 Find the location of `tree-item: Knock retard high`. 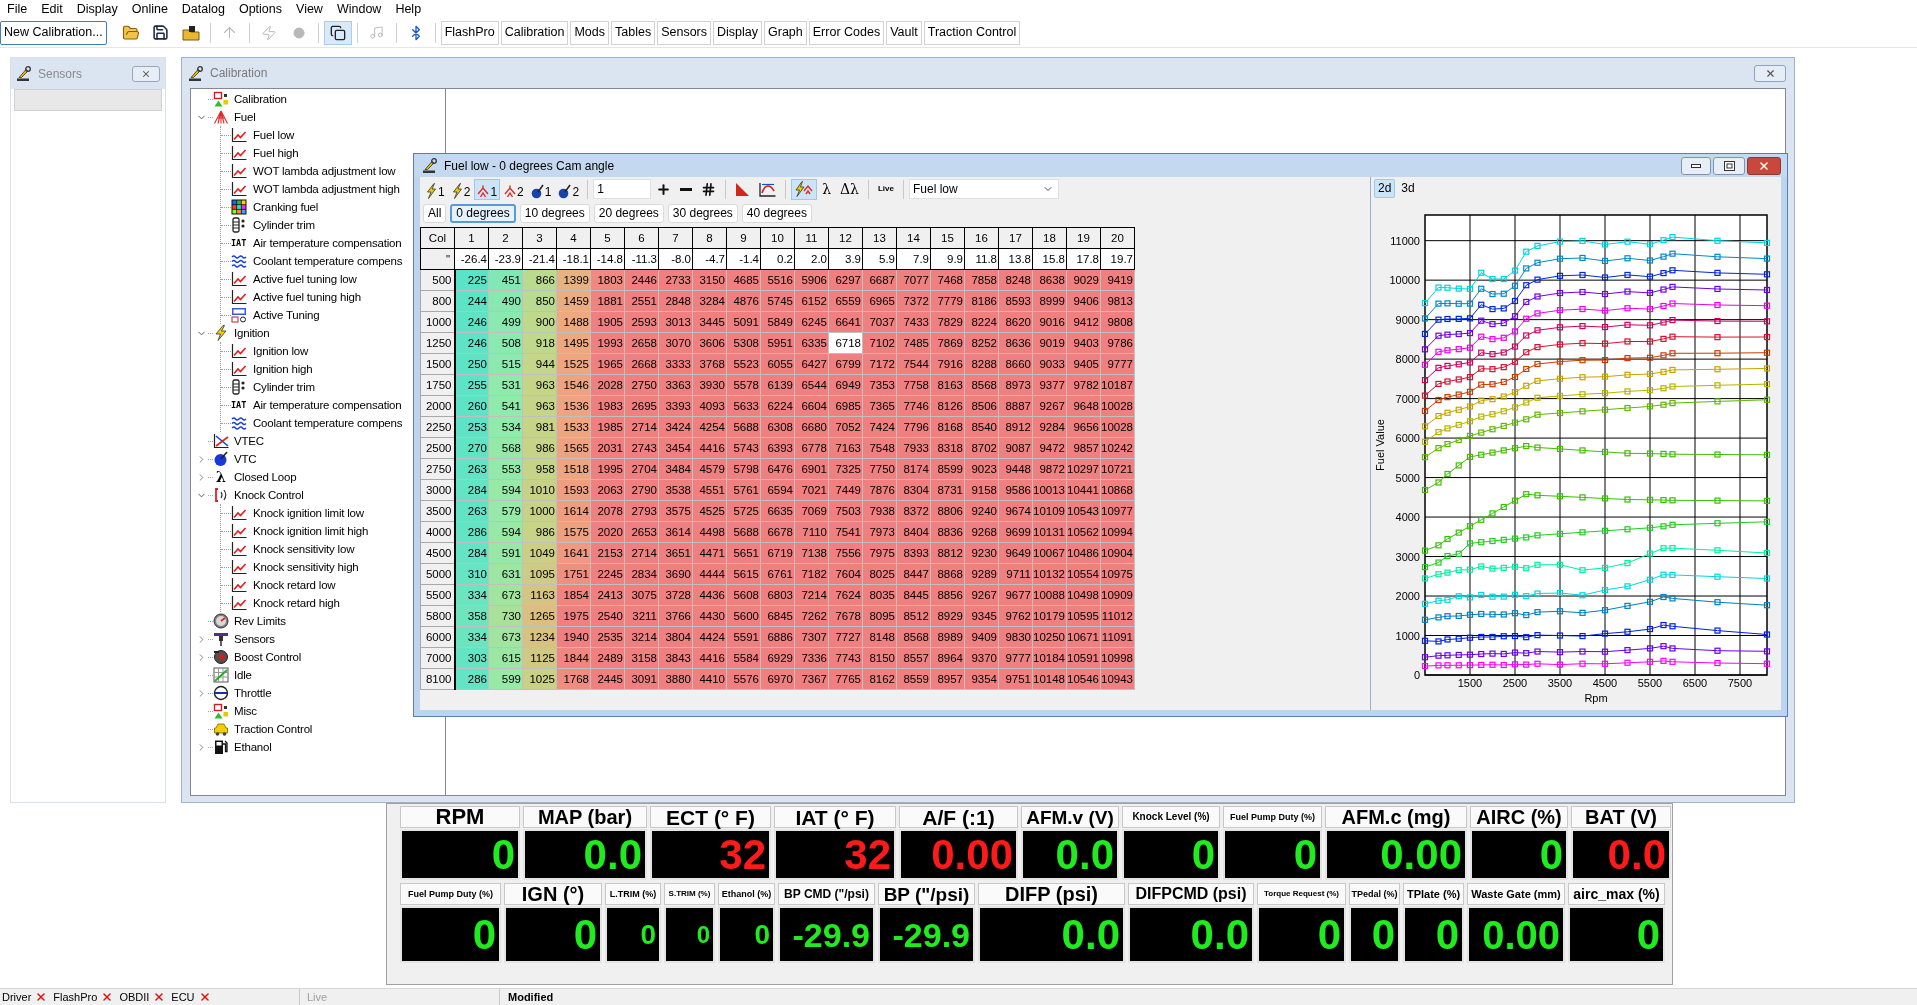

tree-item: Knock retard high is located at coordinates (296, 603).